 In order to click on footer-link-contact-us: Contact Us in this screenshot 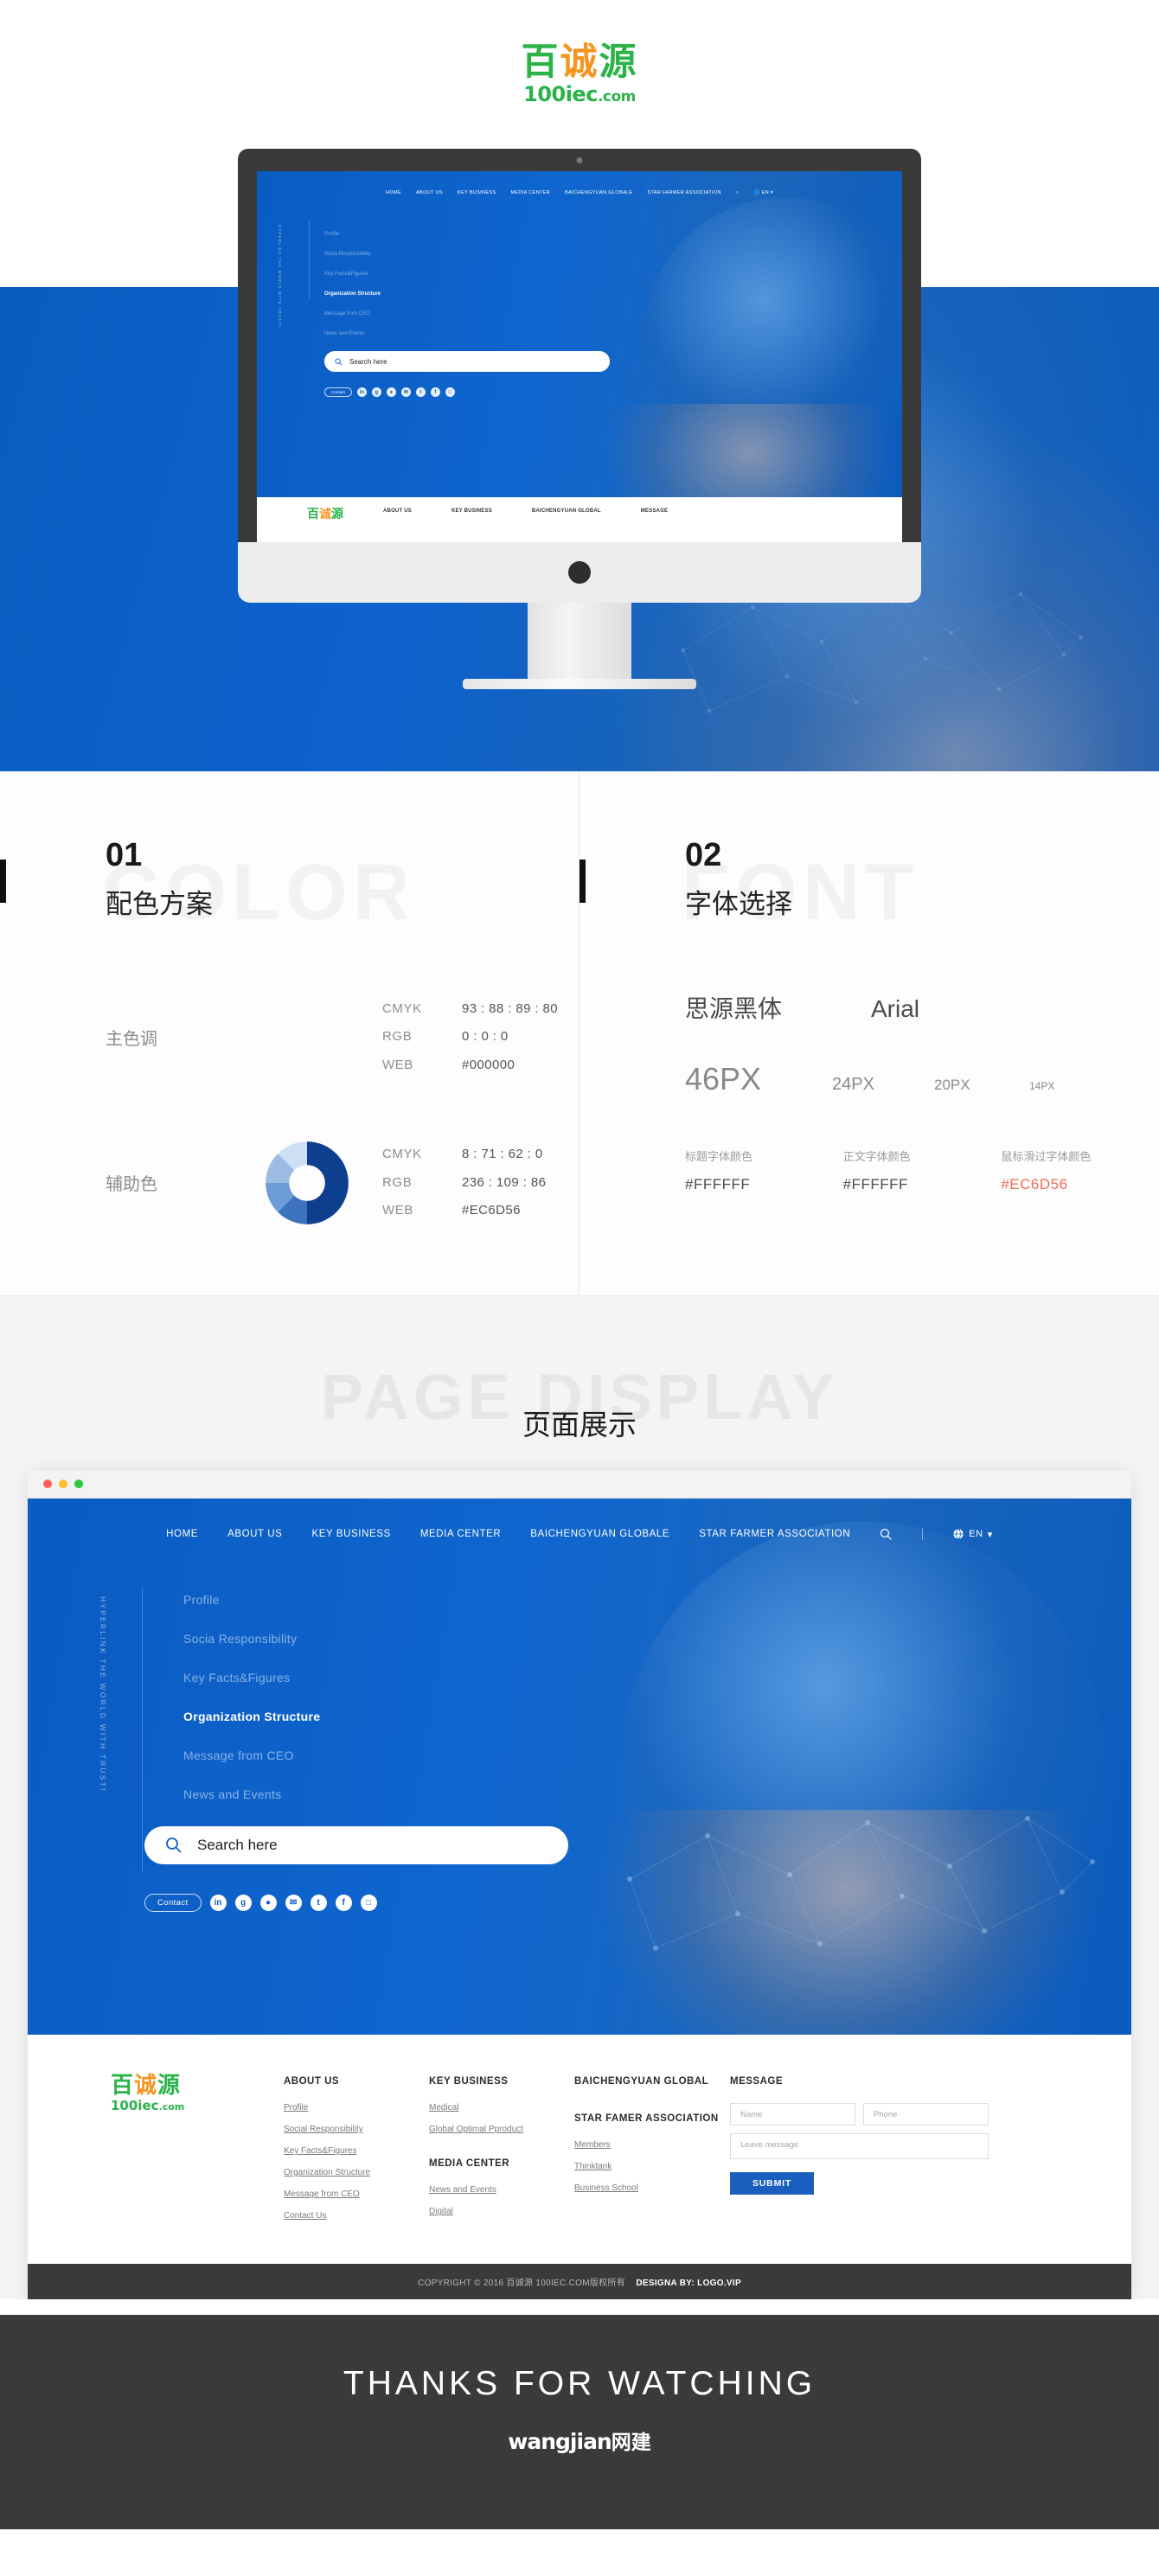, I will do `click(356, 2216)`.